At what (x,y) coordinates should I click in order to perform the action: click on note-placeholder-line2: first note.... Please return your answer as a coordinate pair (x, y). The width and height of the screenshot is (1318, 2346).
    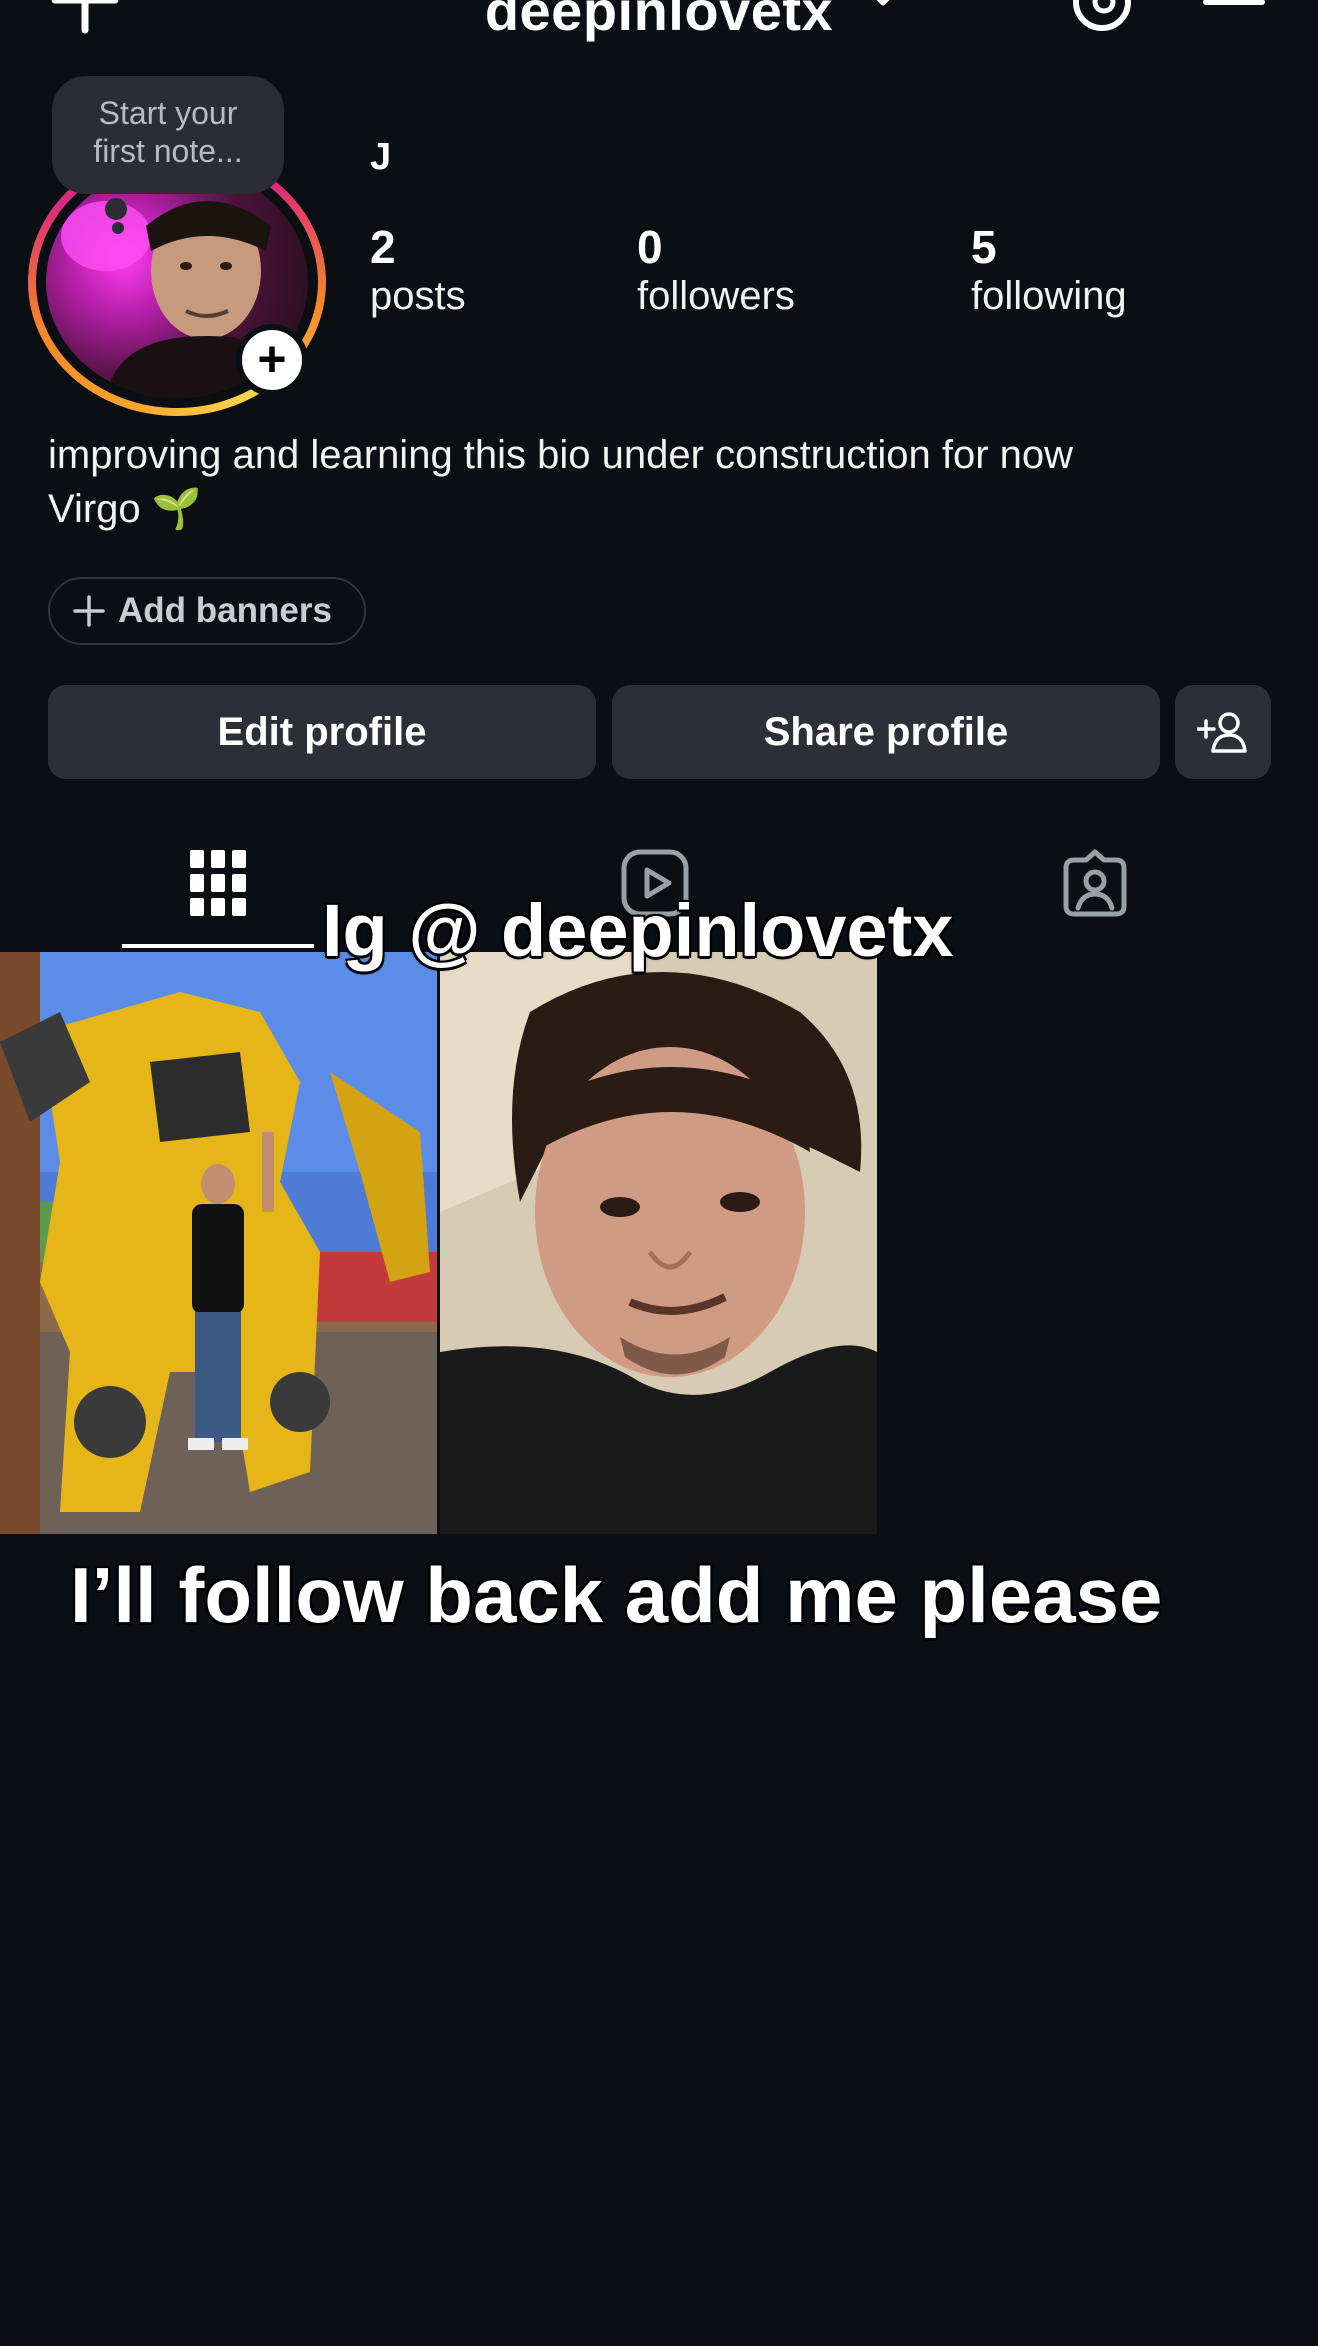
    Looking at the image, I should click on (168, 151).